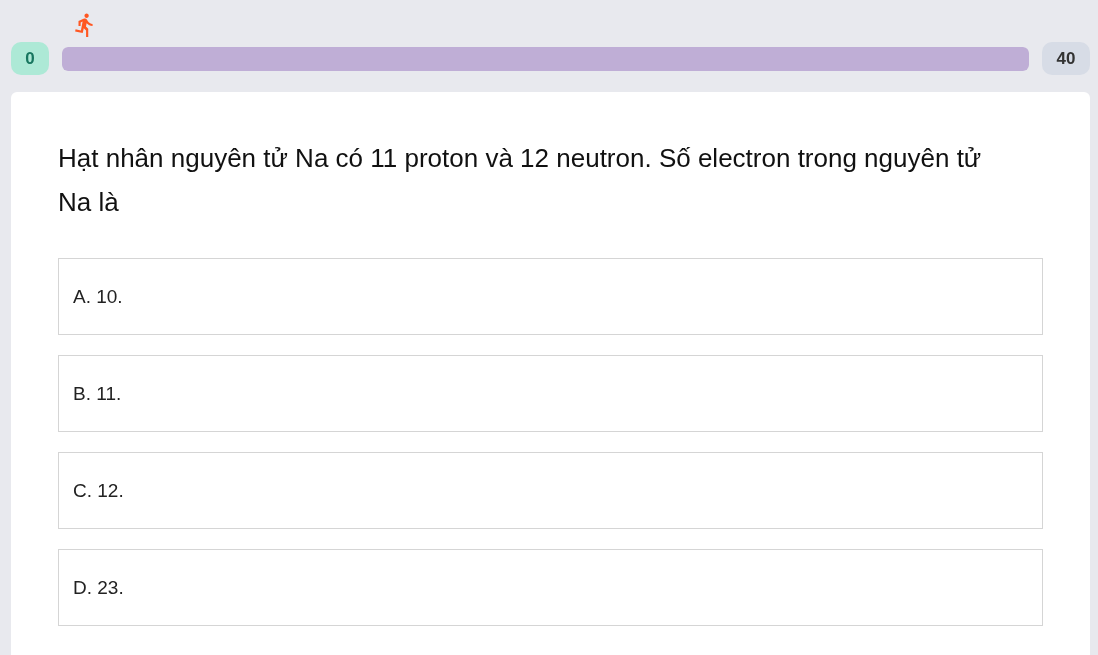 This screenshot has height=655, width=1098. What do you see at coordinates (550, 393) in the screenshot?
I see `answer-option: B. 11.` at bounding box center [550, 393].